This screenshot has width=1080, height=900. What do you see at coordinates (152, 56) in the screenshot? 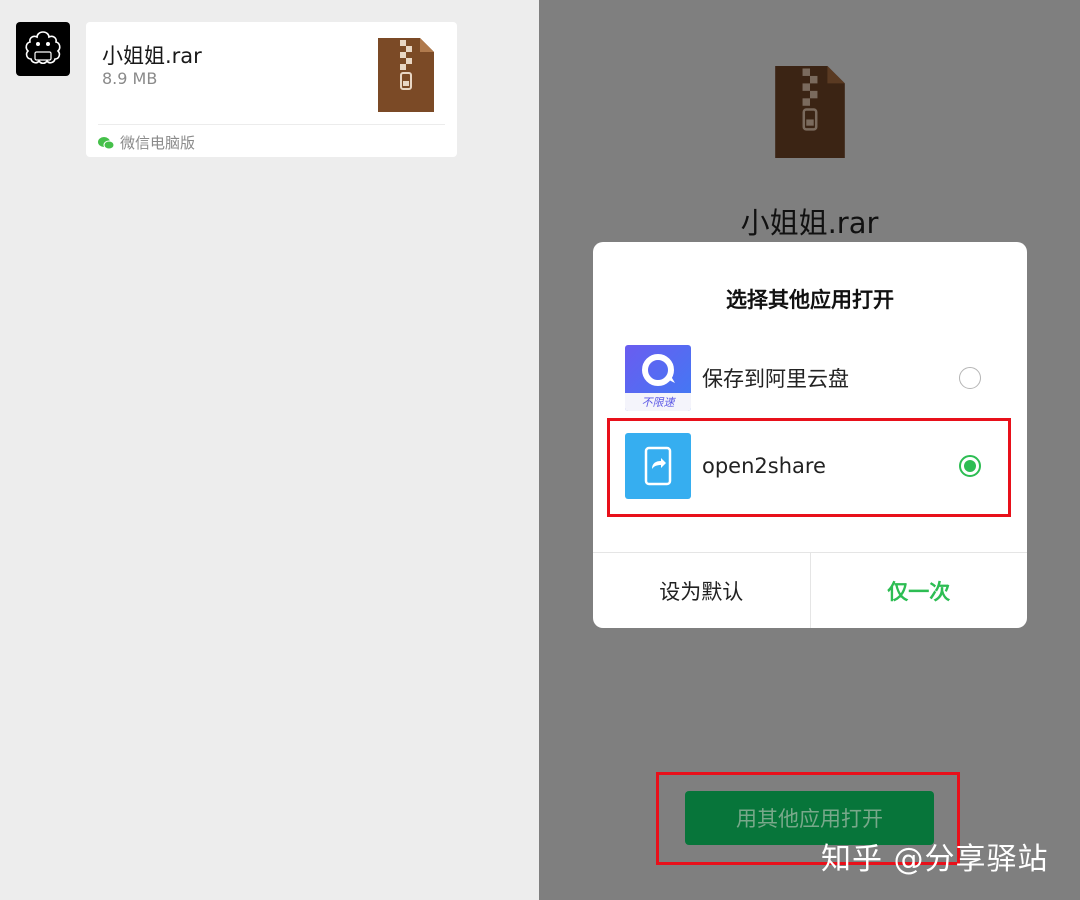
I see `file-name: 小姐姐.rar` at bounding box center [152, 56].